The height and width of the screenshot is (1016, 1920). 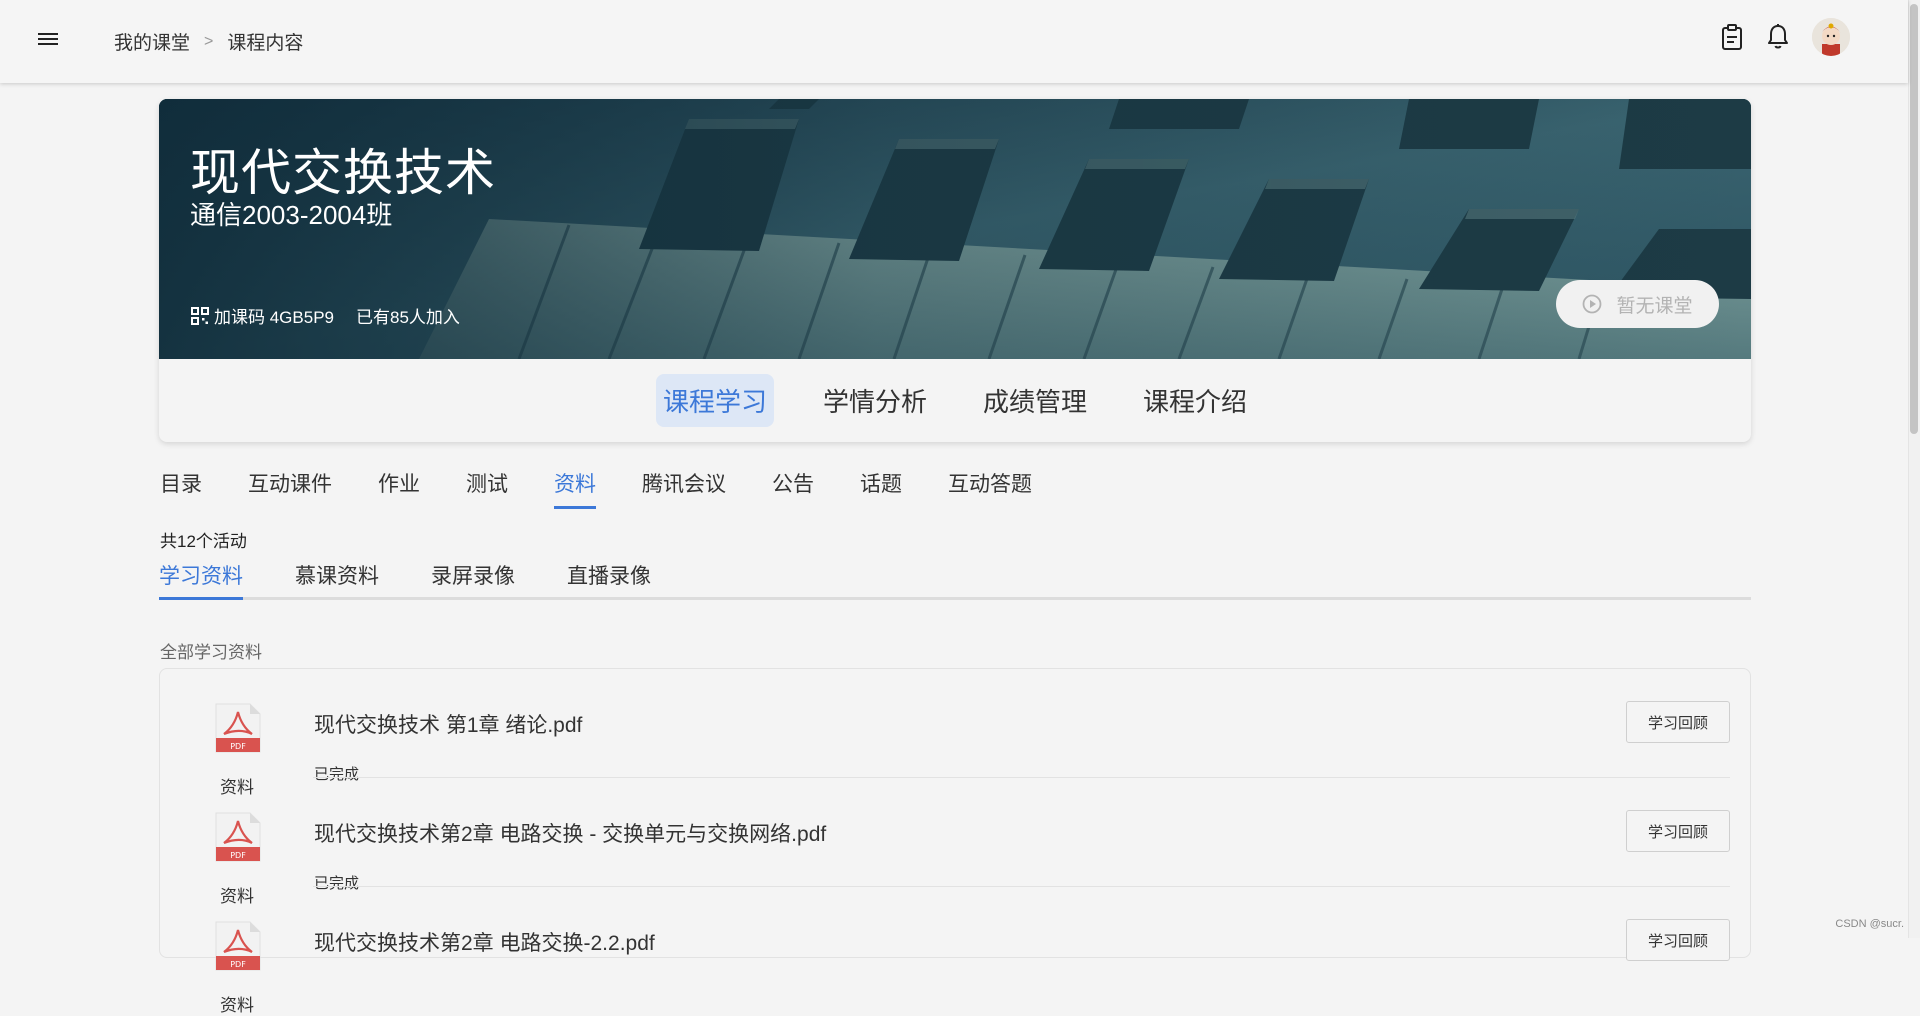 I want to click on material-name: 现代交换技术第2章 电路交换 - 交换单元与交换网络.pdf, so click(x=570, y=833).